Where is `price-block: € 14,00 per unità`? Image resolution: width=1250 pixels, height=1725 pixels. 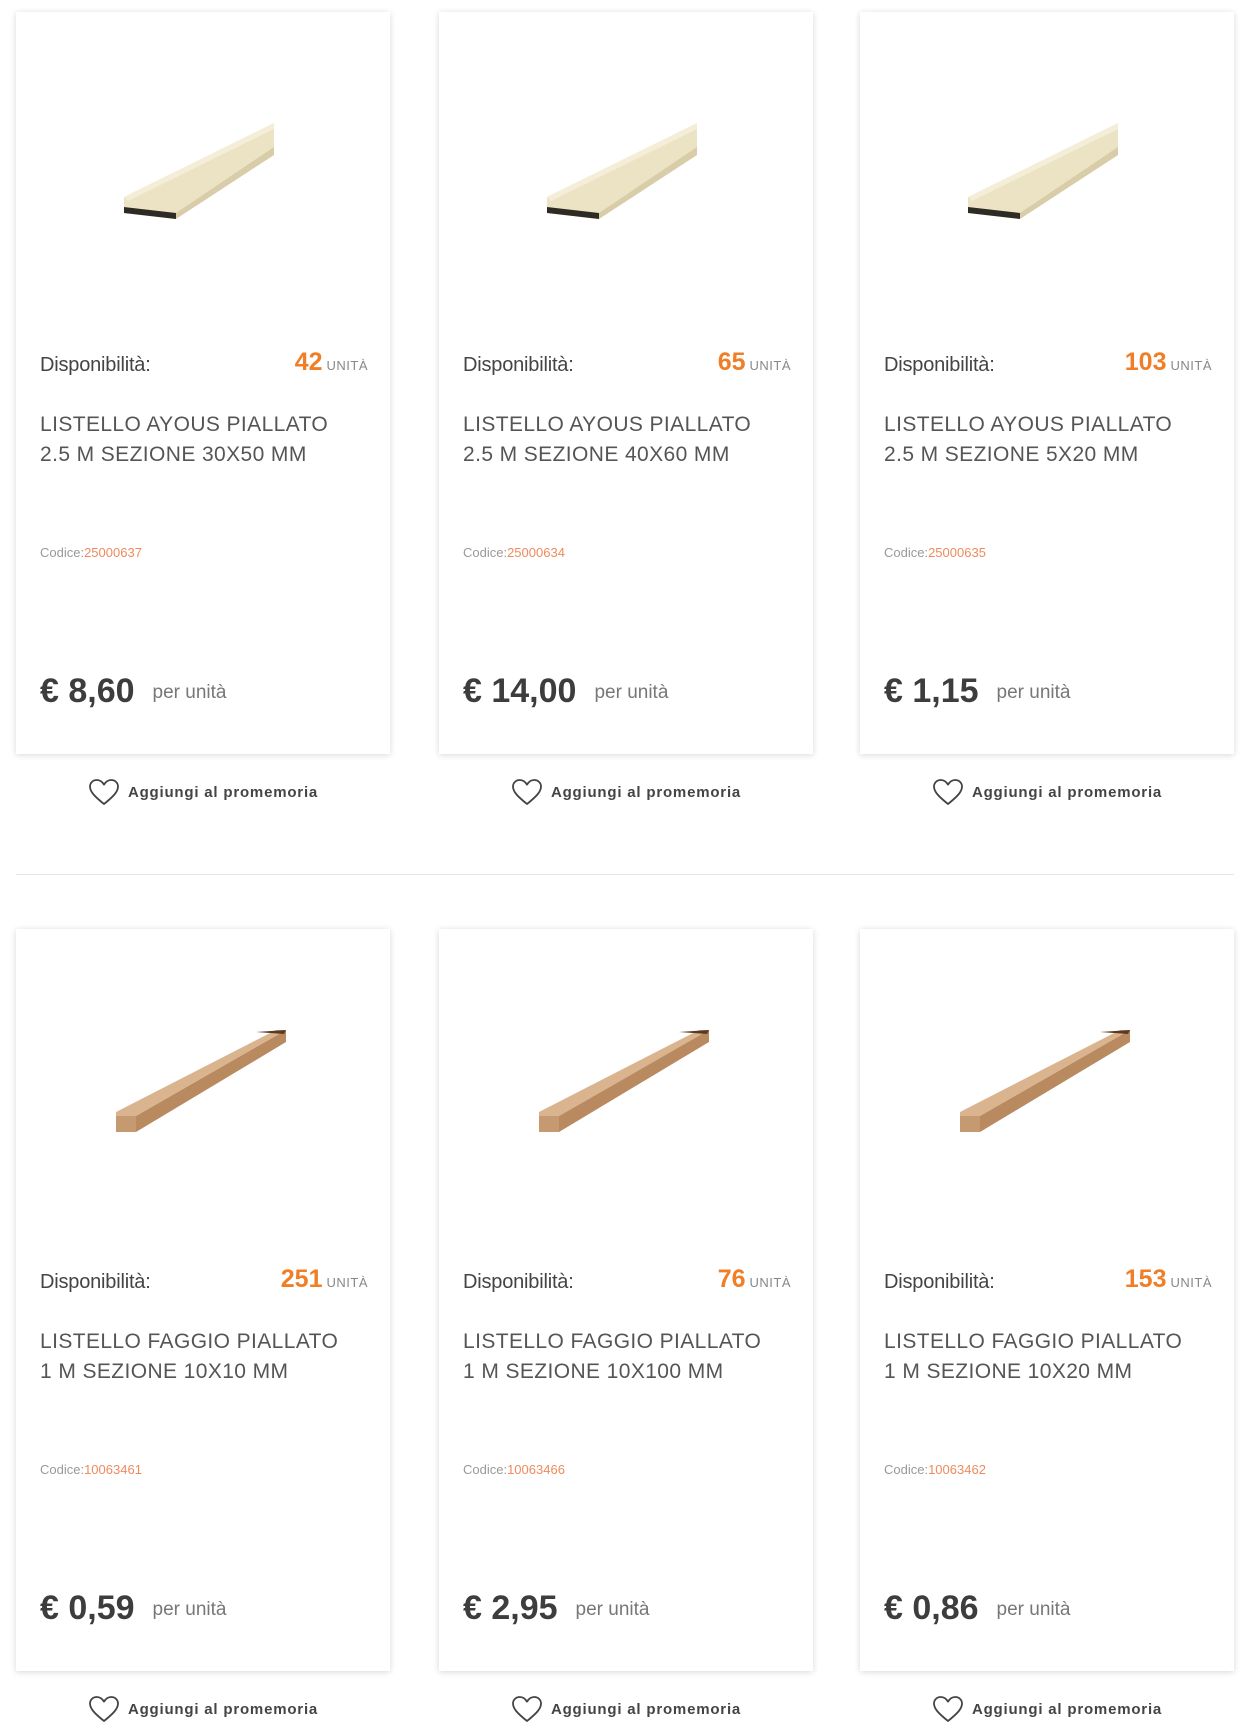 price-block: € 14,00 per unità is located at coordinates (565, 691).